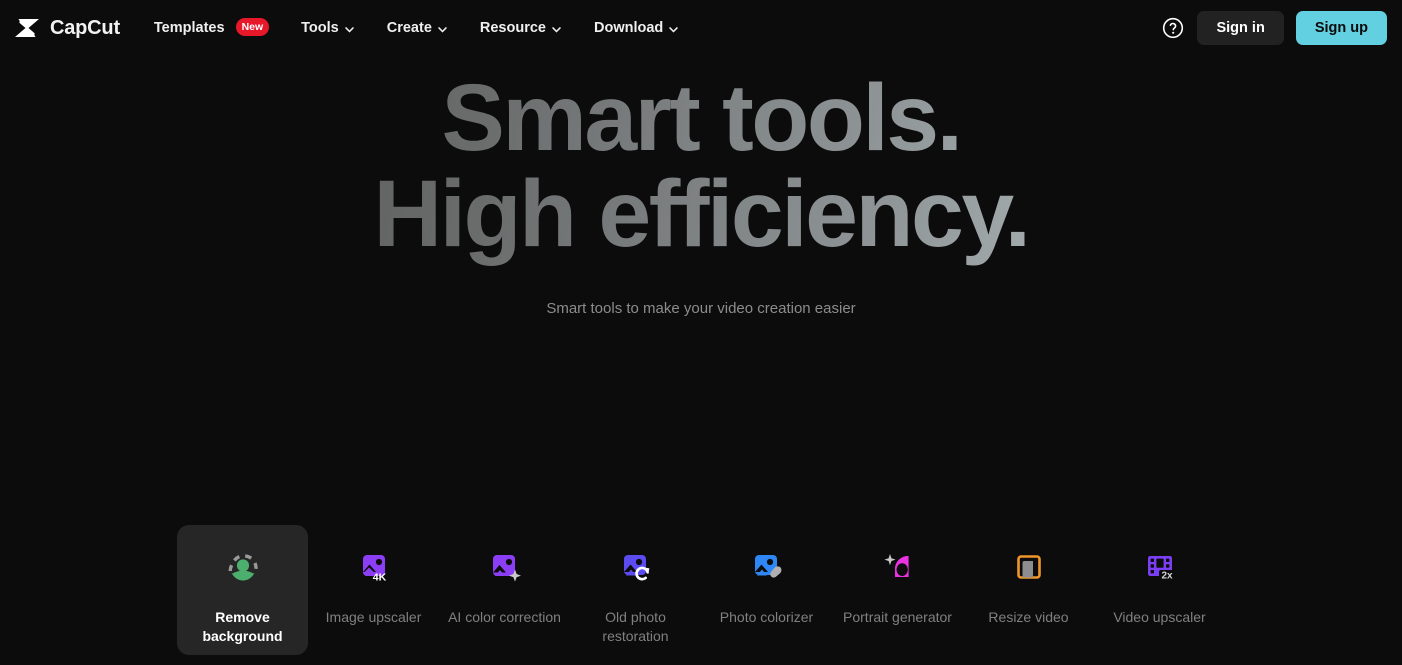 The height and width of the screenshot is (665, 1402). What do you see at coordinates (636, 567) in the screenshot?
I see `old-photo-restoration-icon` at bounding box center [636, 567].